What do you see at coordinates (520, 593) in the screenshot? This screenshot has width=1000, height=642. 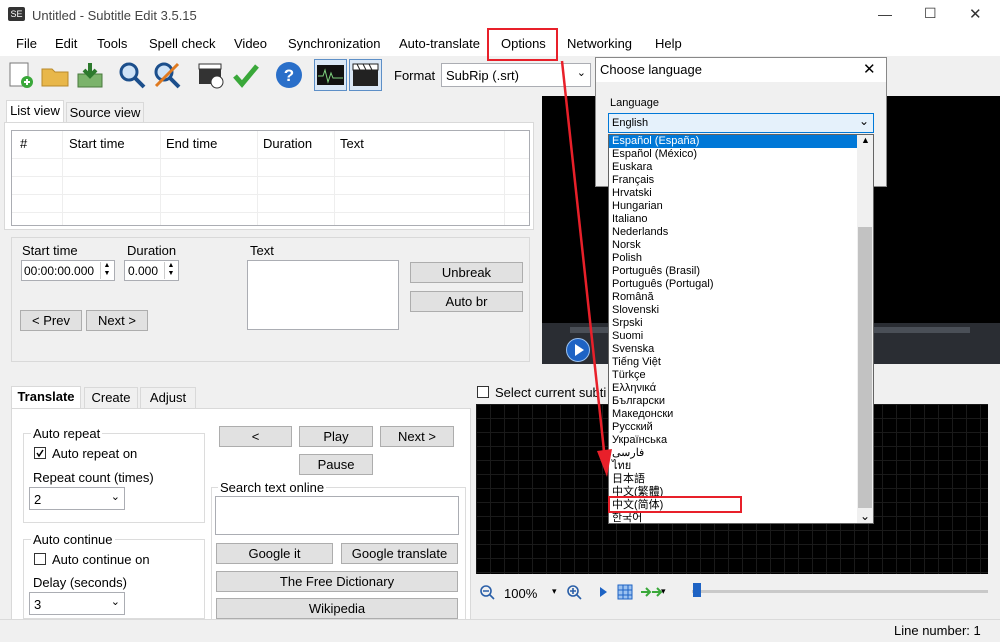 I see `zoom-value: 100%` at bounding box center [520, 593].